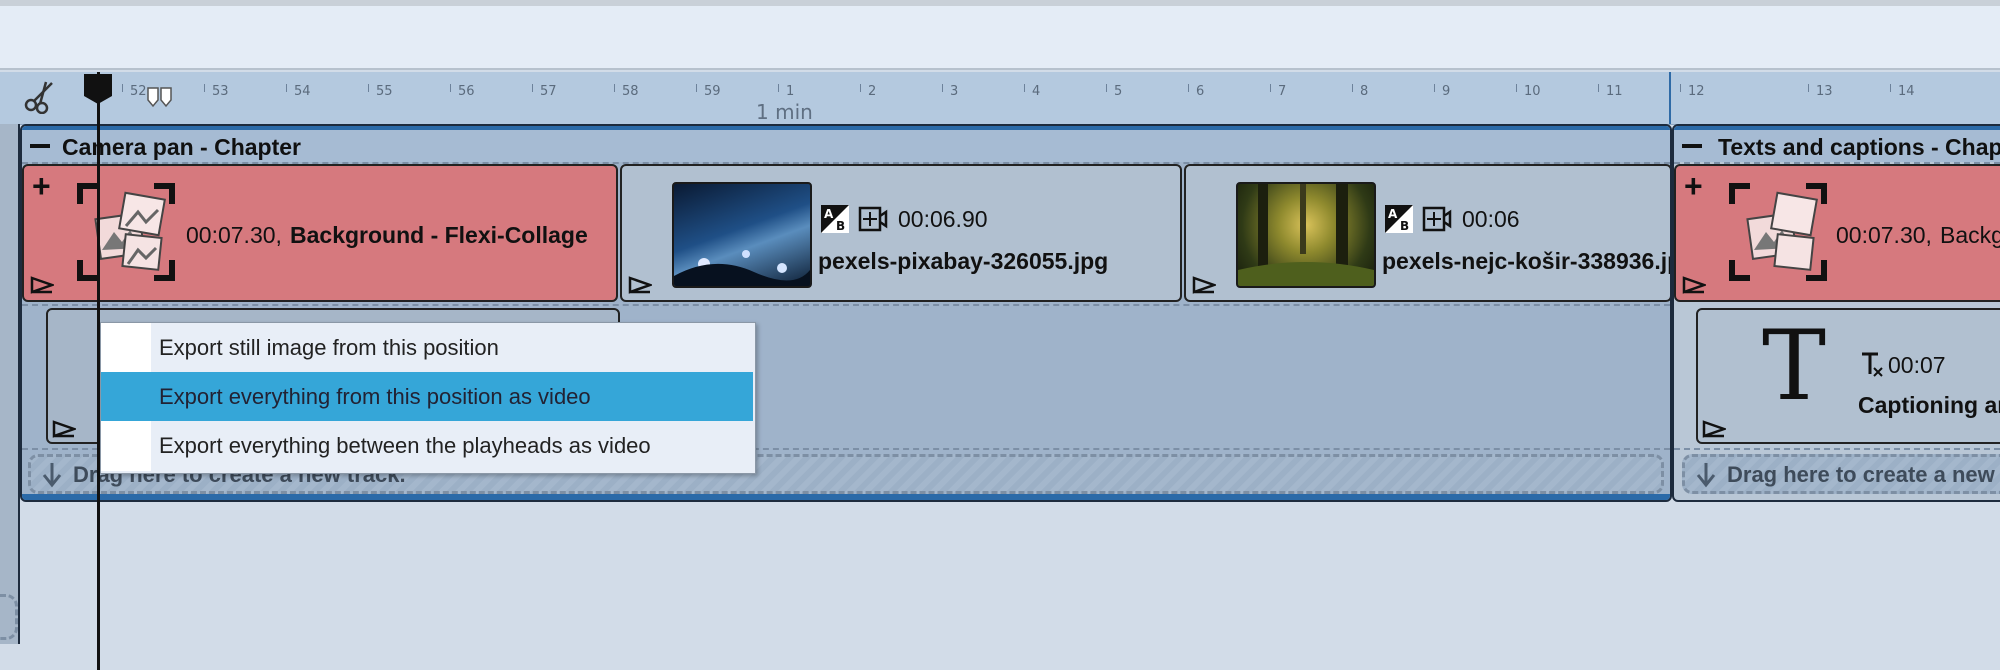 Image resolution: width=2000 pixels, height=670 pixels. Describe the element at coordinates (1000, 35) in the screenshot. I see `toolbar-area` at that location.